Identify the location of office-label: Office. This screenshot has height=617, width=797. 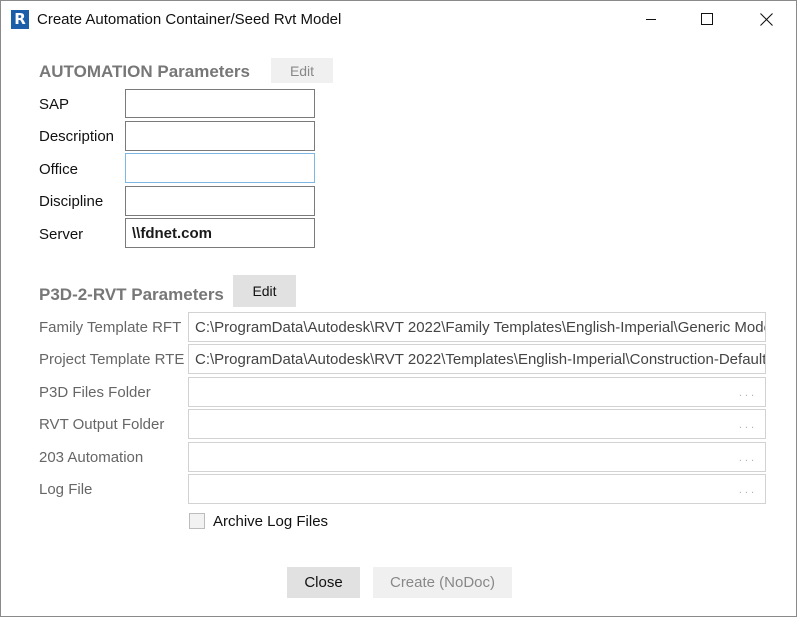
(58, 169).